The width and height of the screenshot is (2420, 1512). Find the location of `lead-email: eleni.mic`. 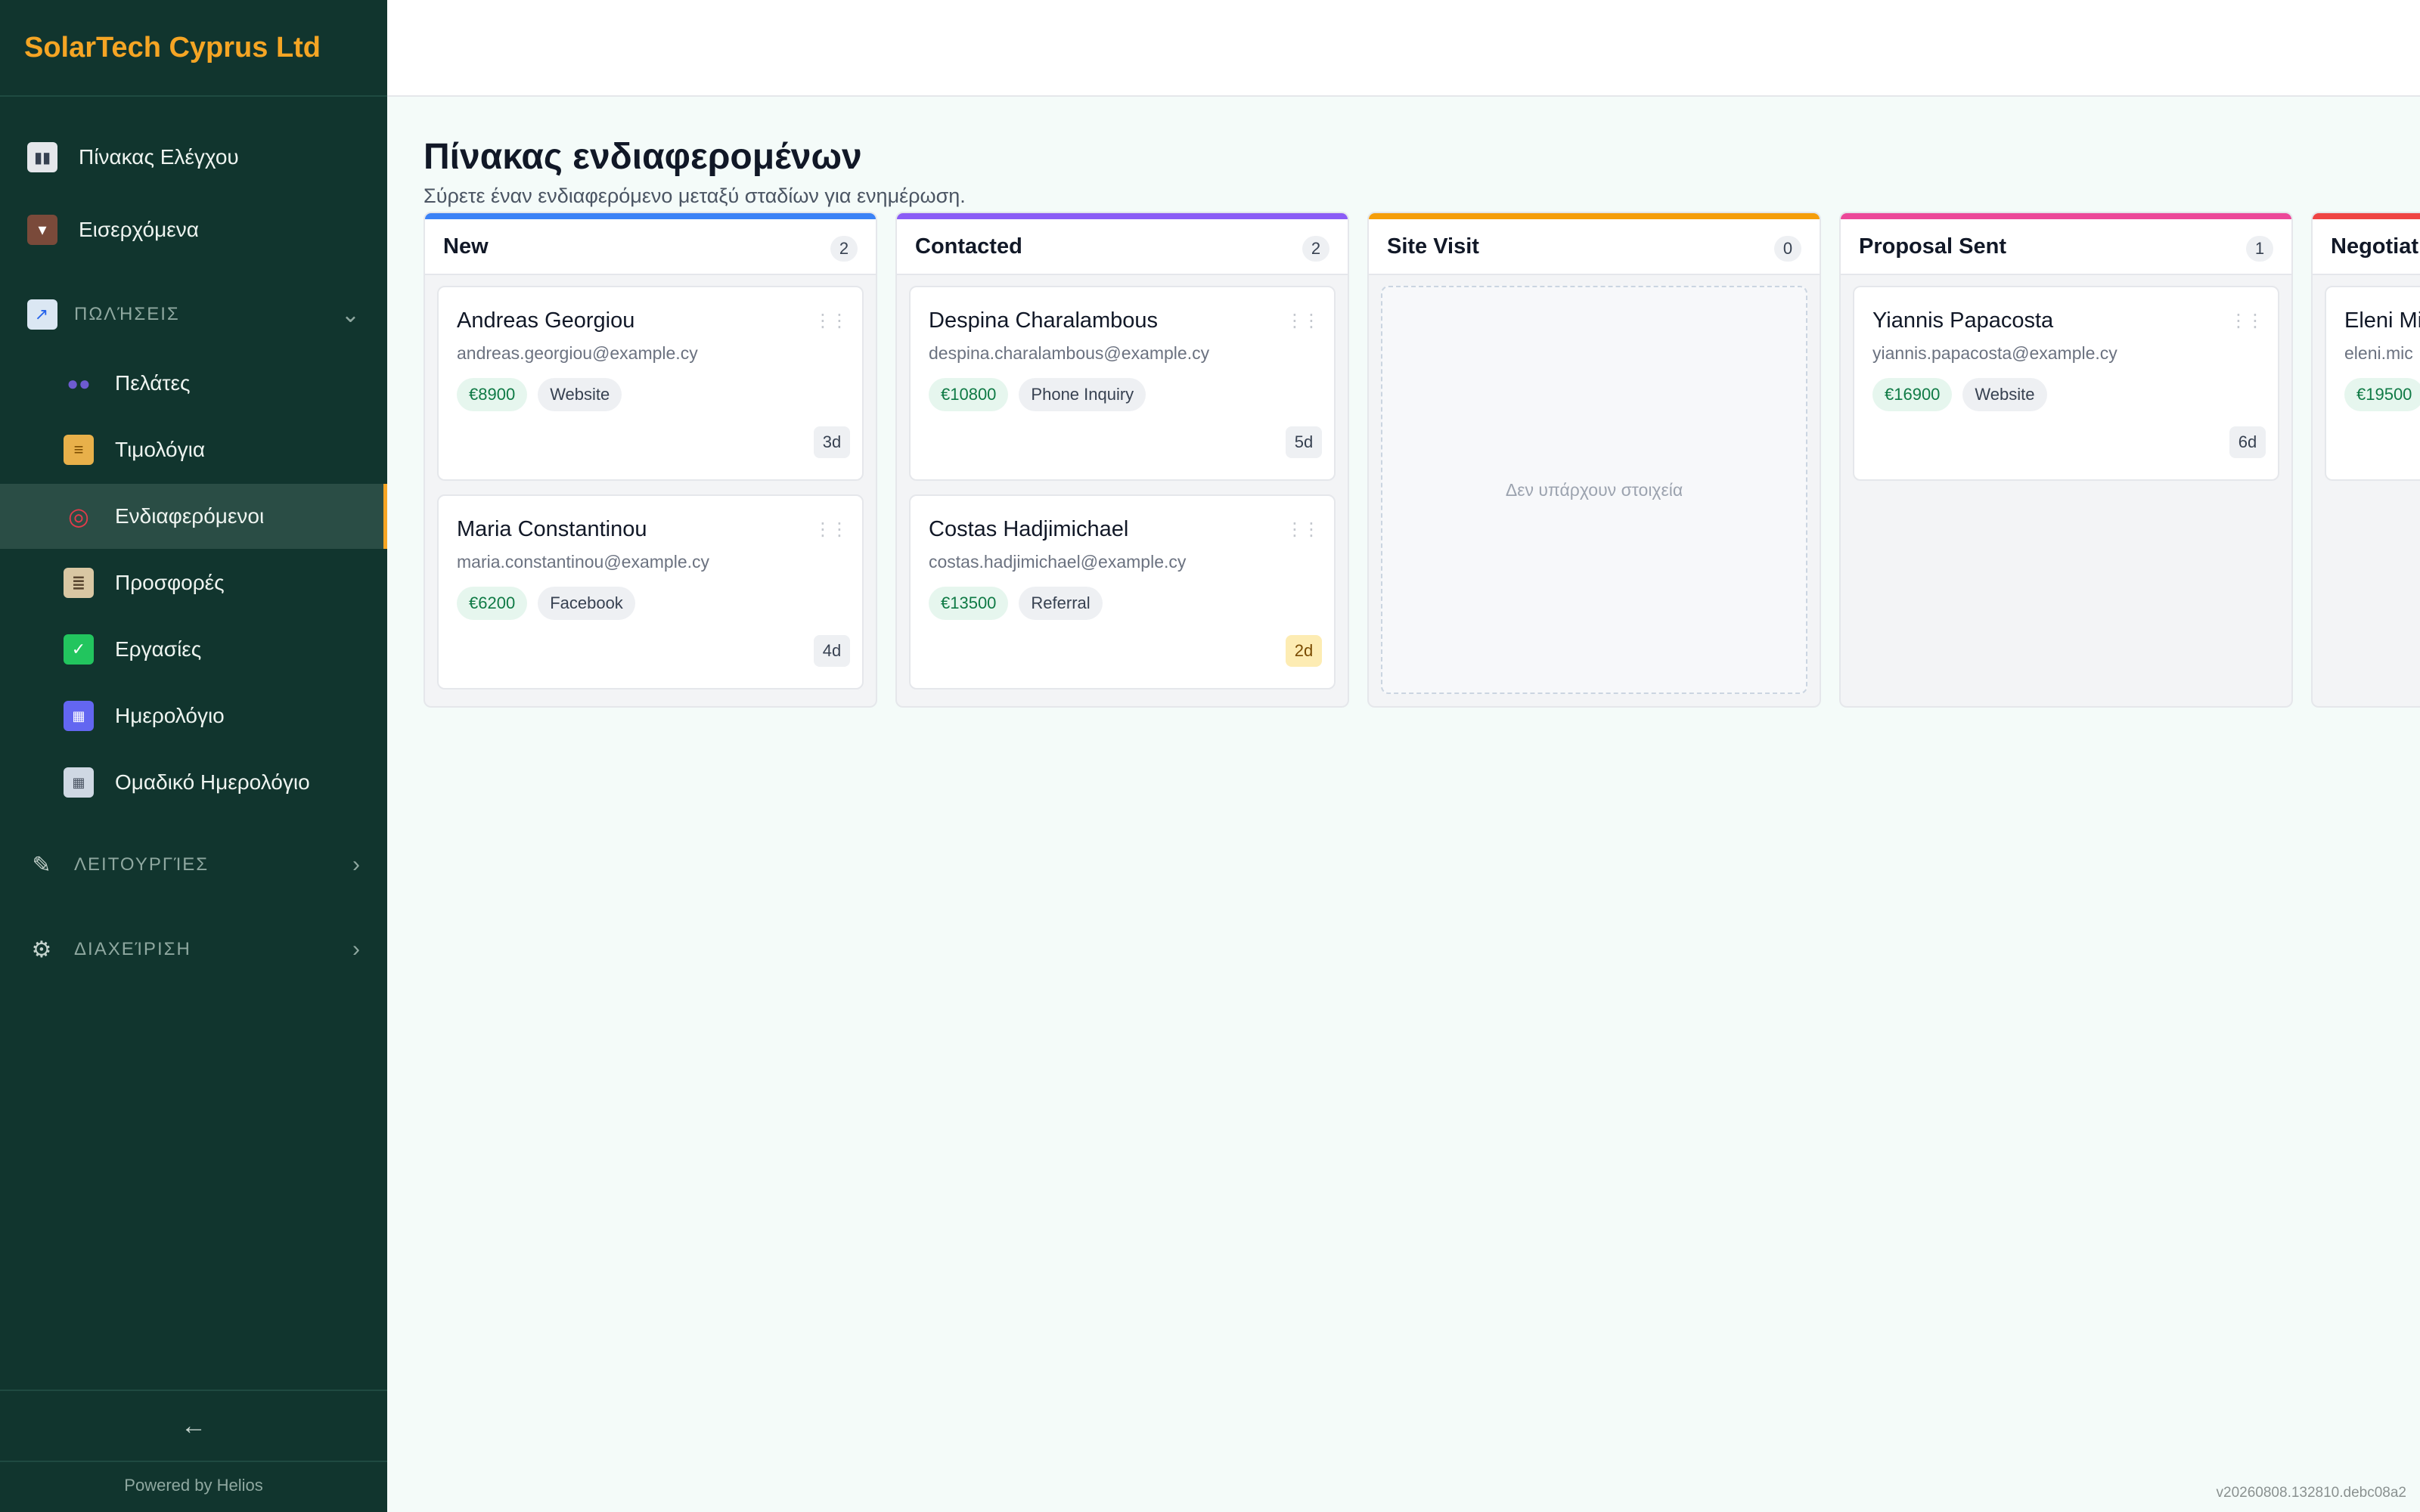

lead-email: eleni.mic is located at coordinates (2378, 353).